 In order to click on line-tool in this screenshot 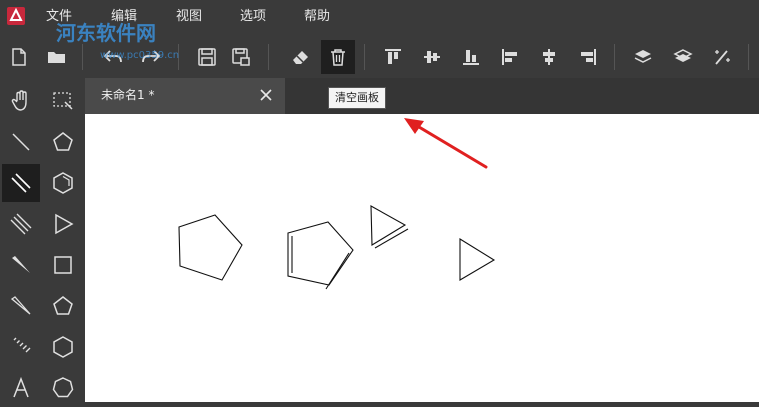, I will do `click(21, 142)`.